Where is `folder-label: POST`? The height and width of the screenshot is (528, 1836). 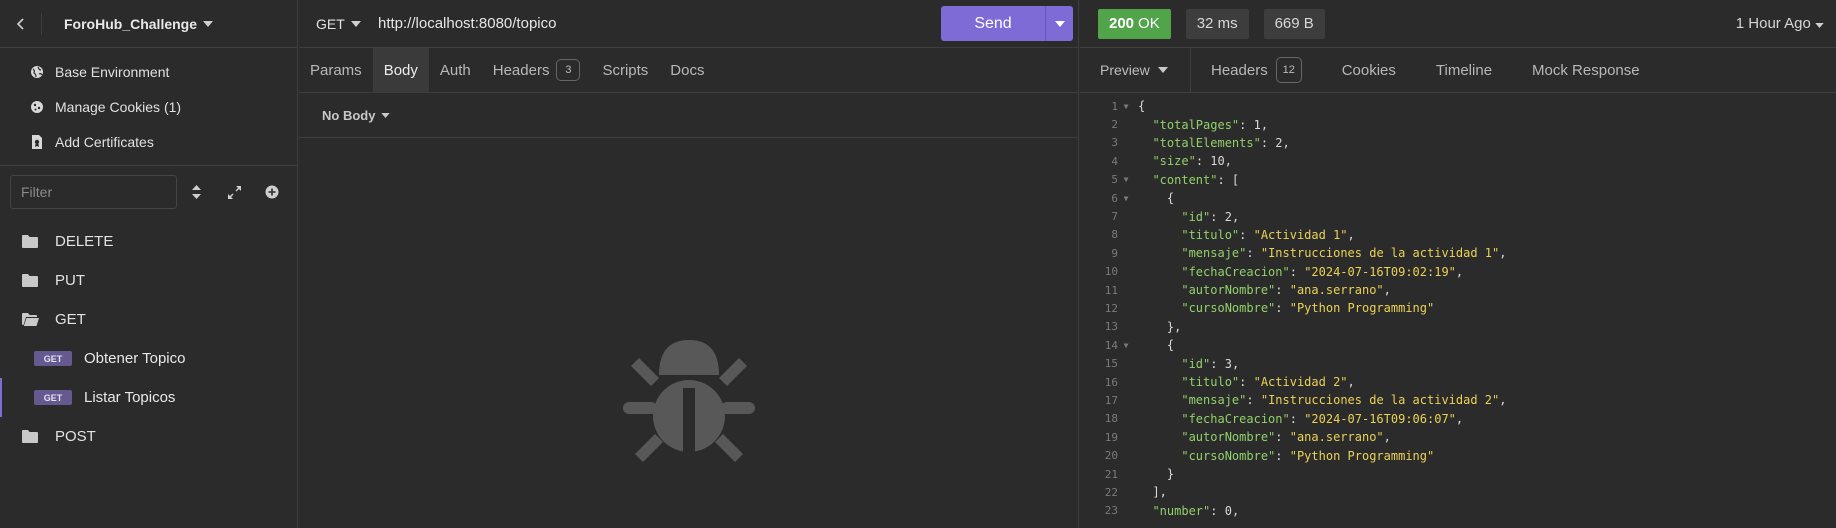 folder-label: POST is located at coordinates (75, 436).